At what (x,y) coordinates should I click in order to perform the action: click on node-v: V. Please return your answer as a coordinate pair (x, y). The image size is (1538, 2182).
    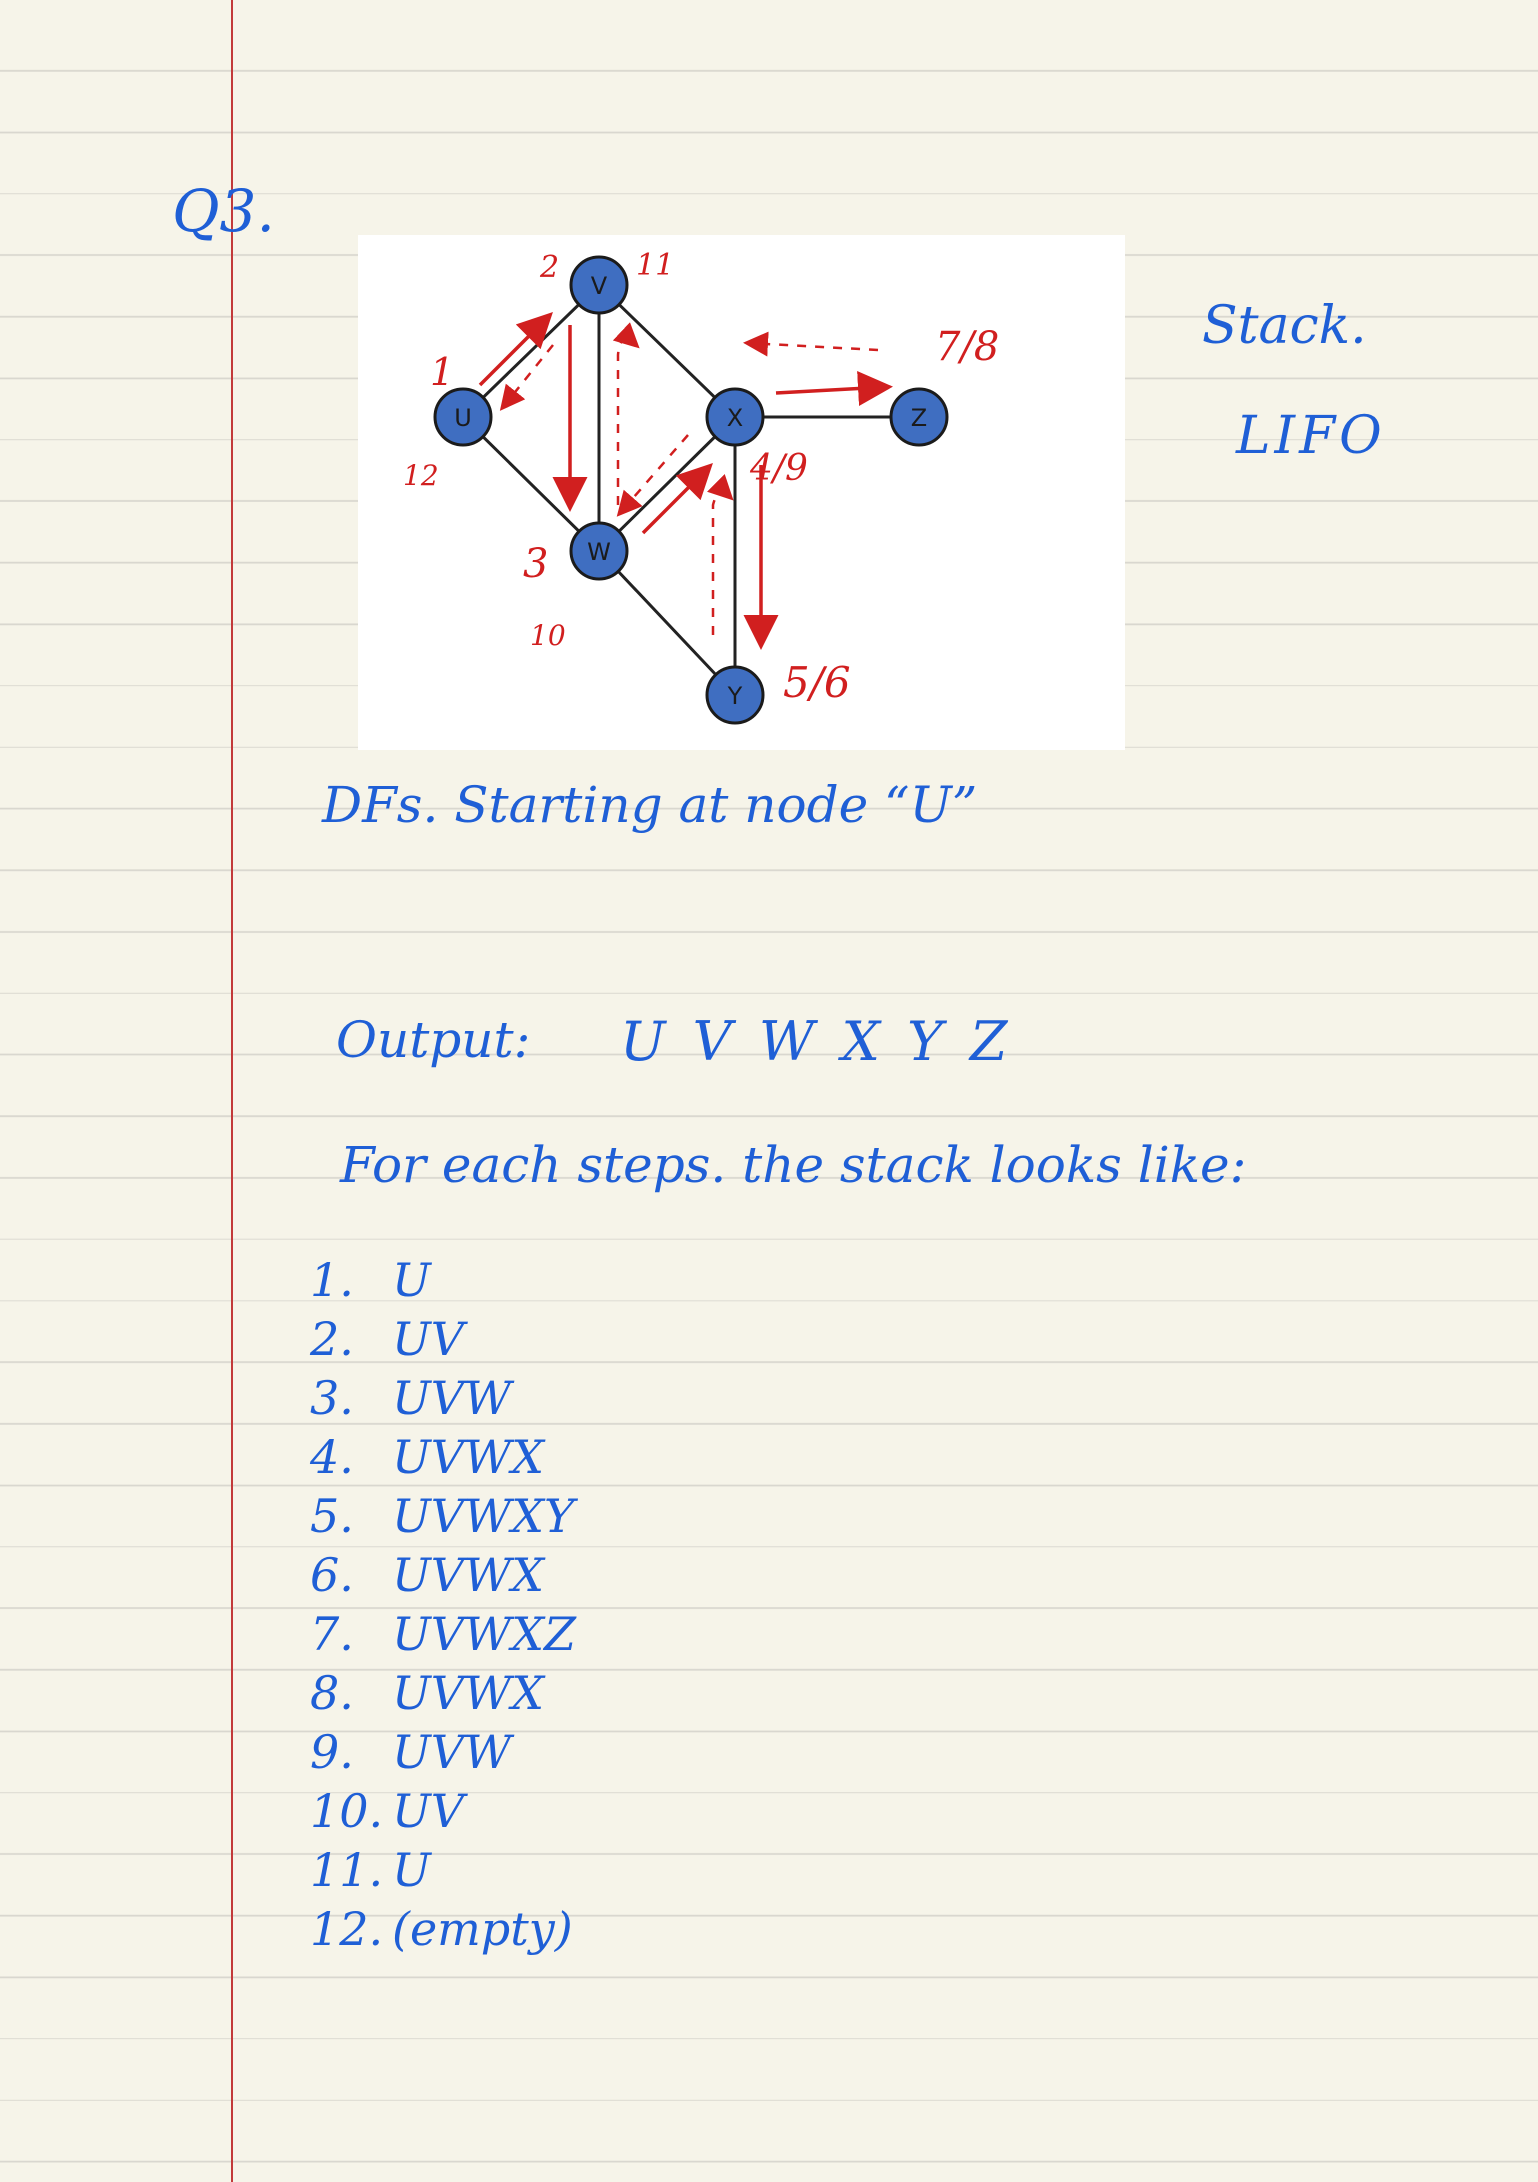
    Looking at the image, I should click on (599, 285).